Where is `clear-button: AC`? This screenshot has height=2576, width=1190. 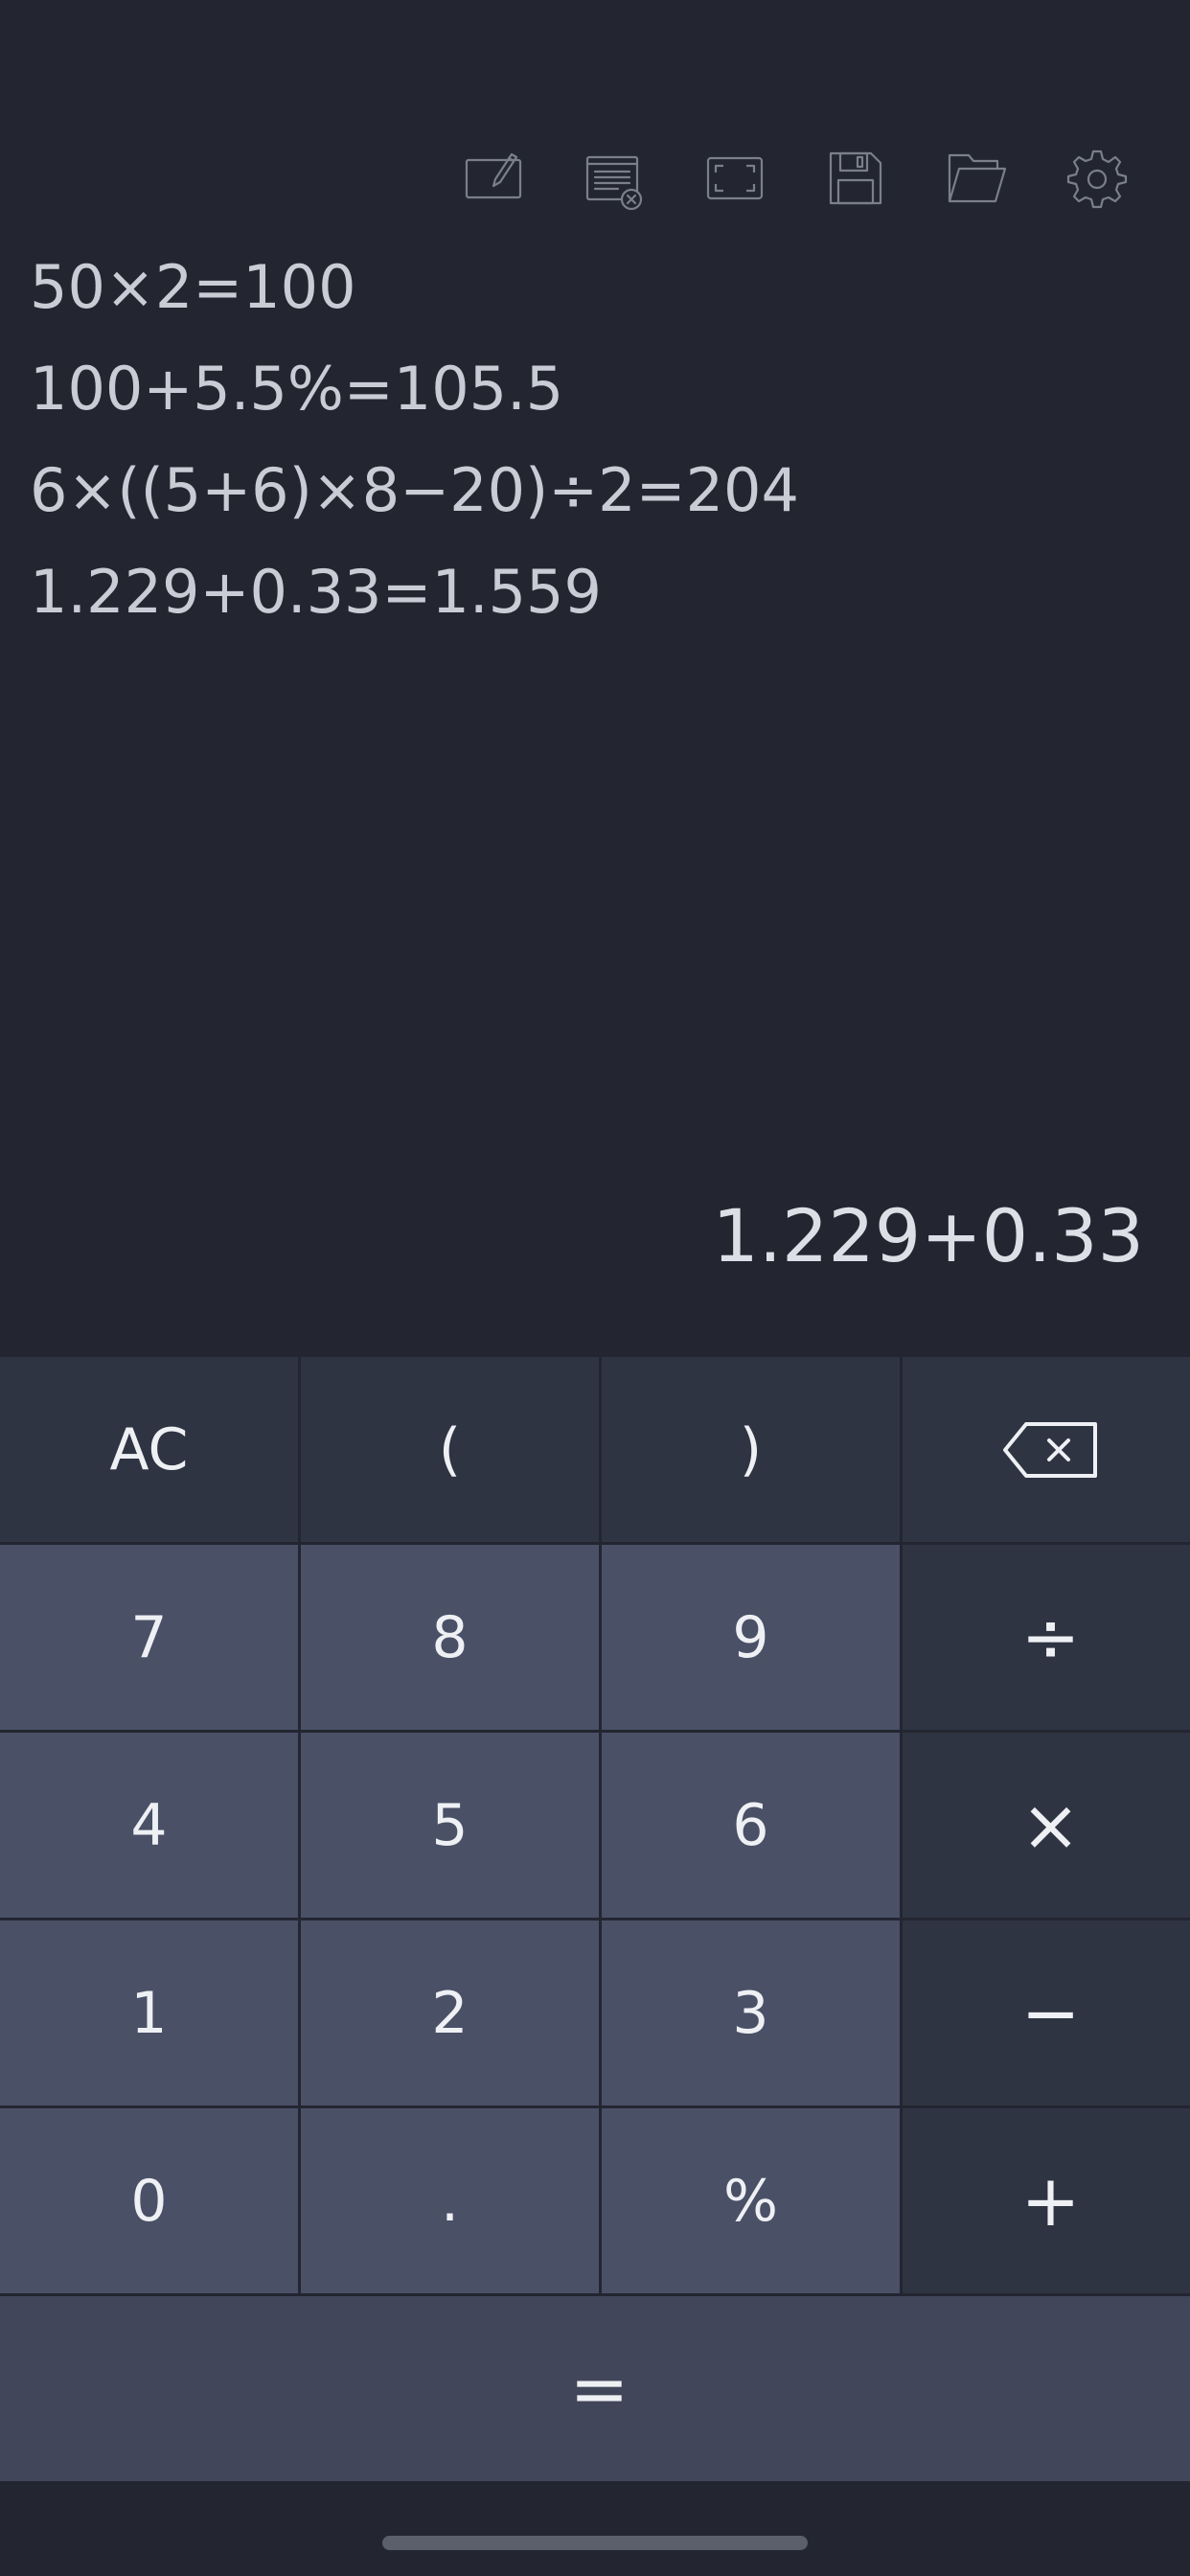 clear-button: AC is located at coordinates (149, 1449).